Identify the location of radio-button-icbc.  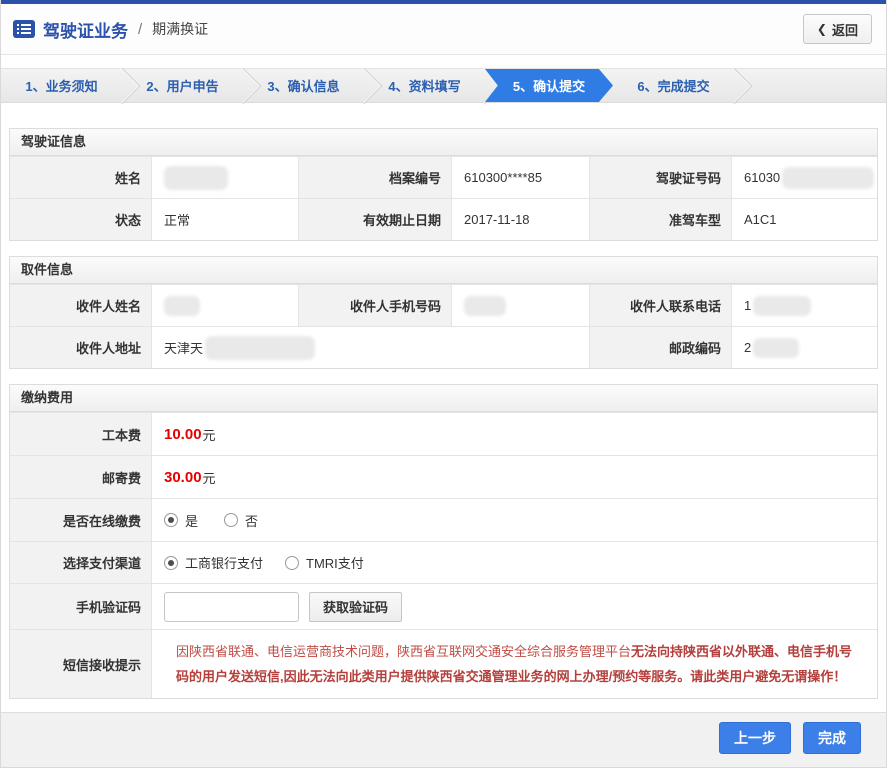
(171, 562).